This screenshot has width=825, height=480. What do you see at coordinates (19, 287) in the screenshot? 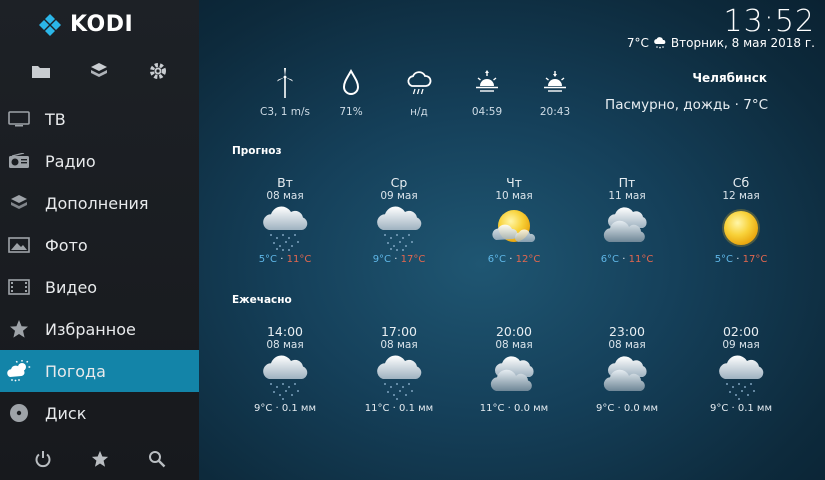
I see `video-icon` at bounding box center [19, 287].